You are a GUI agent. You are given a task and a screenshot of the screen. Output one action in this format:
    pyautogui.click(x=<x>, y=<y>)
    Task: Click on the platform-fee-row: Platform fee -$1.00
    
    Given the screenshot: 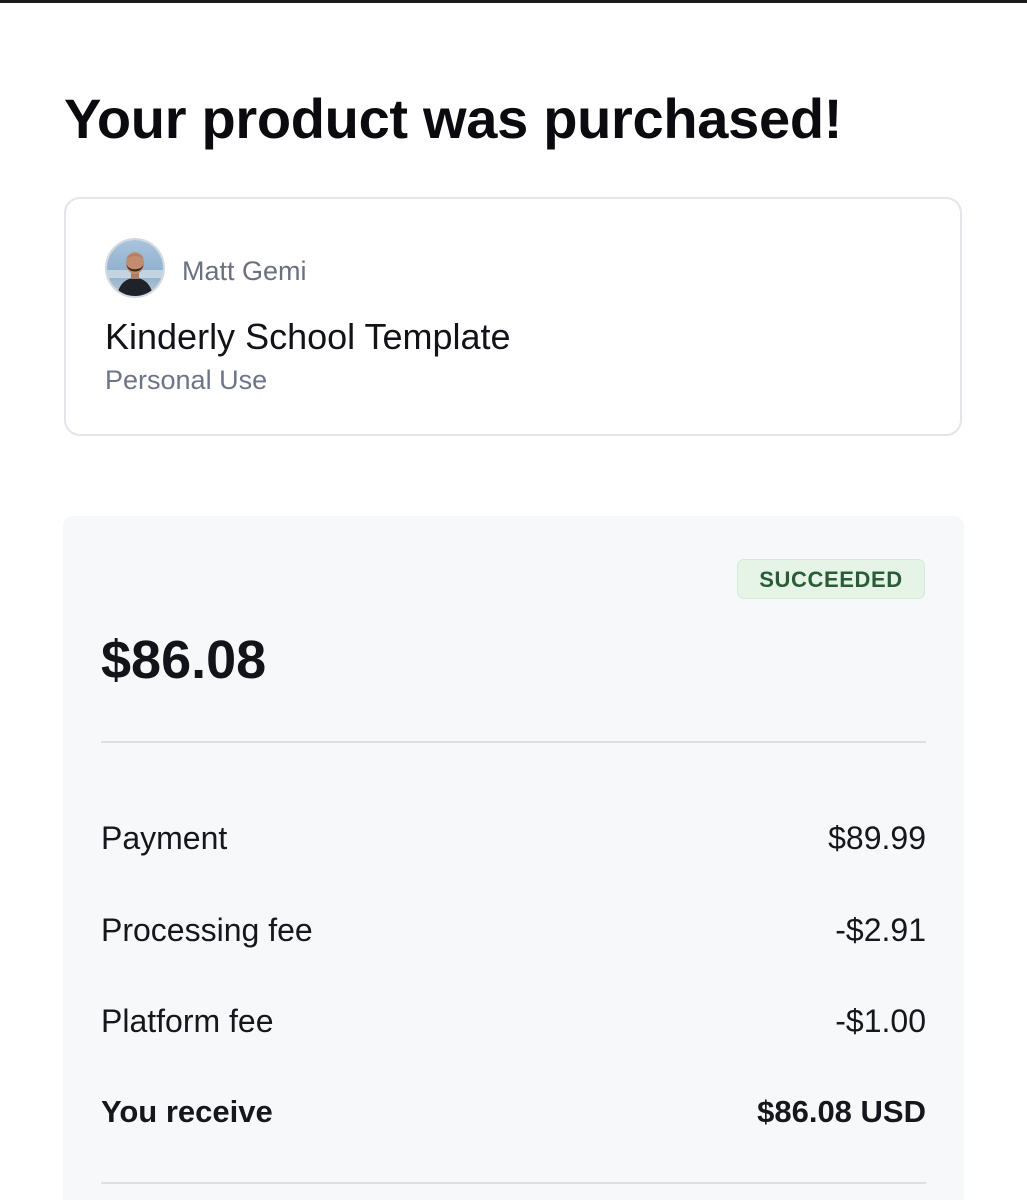 What is the action you would take?
    pyautogui.click(x=513, y=1021)
    